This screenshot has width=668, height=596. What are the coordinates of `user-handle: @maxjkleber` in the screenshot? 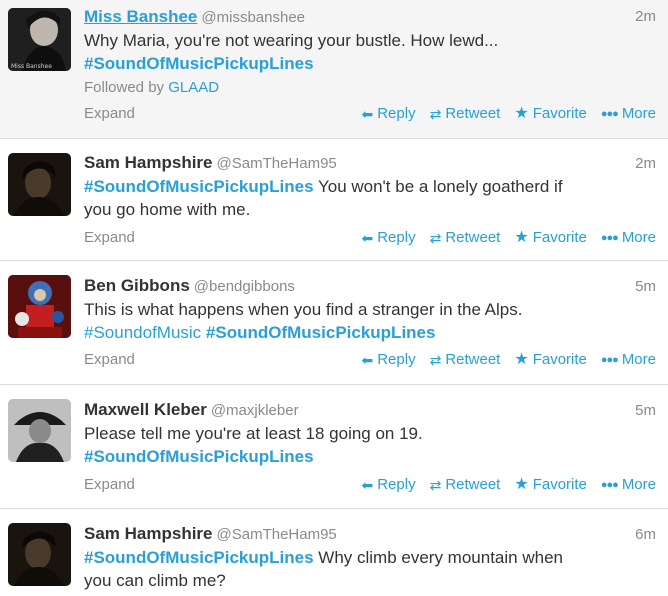 It's located at (255, 410).